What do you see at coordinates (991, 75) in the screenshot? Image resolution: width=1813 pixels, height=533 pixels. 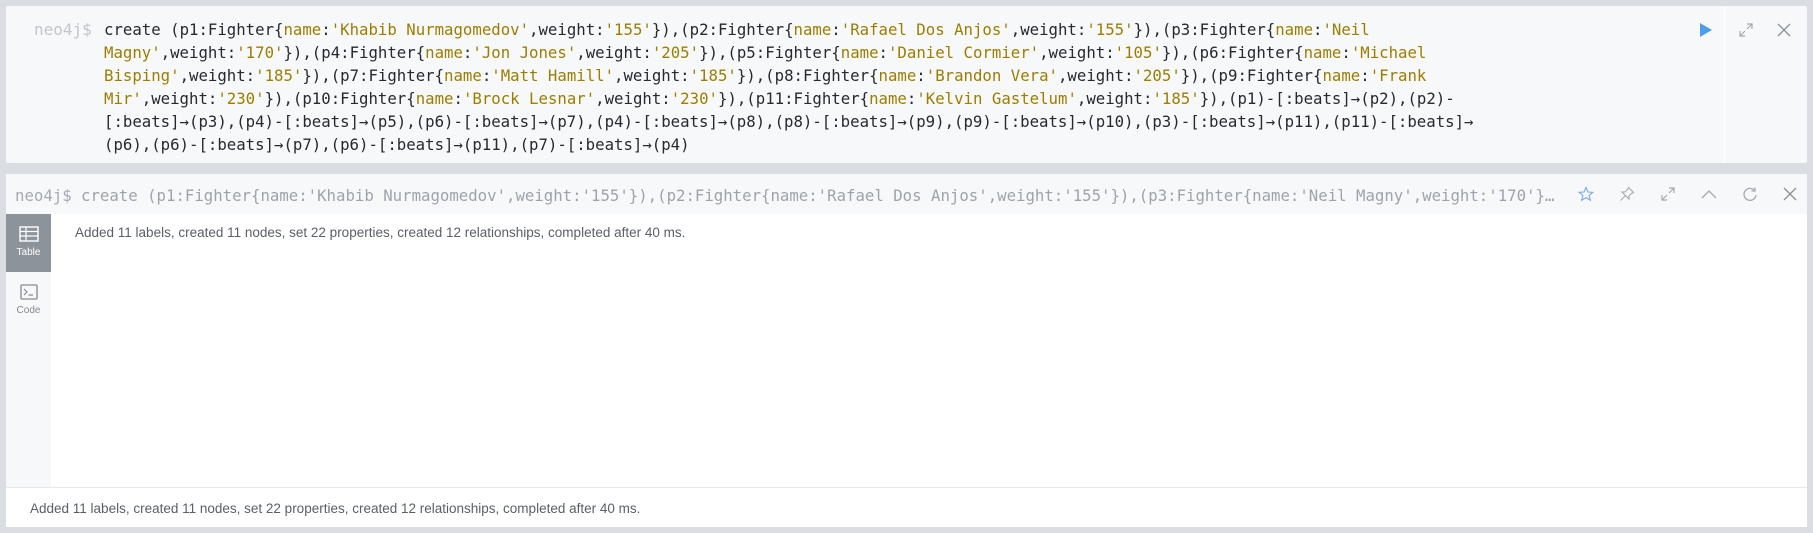 I see `code-token: 'Brandon Vera'` at bounding box center [991, 75].